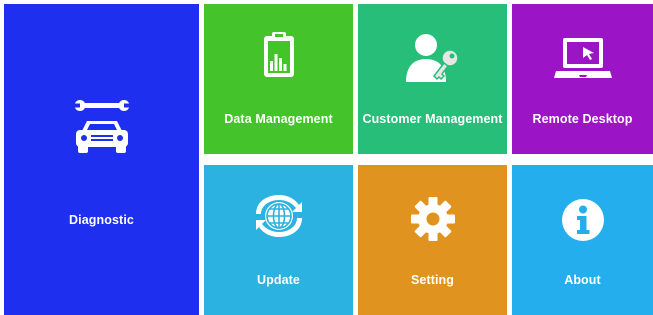 The height and width of the screenshot is (315, 653). Describe the element at coordinates (582, 58) in the screenshot. I see `laptop-cursor-icon` at that location.